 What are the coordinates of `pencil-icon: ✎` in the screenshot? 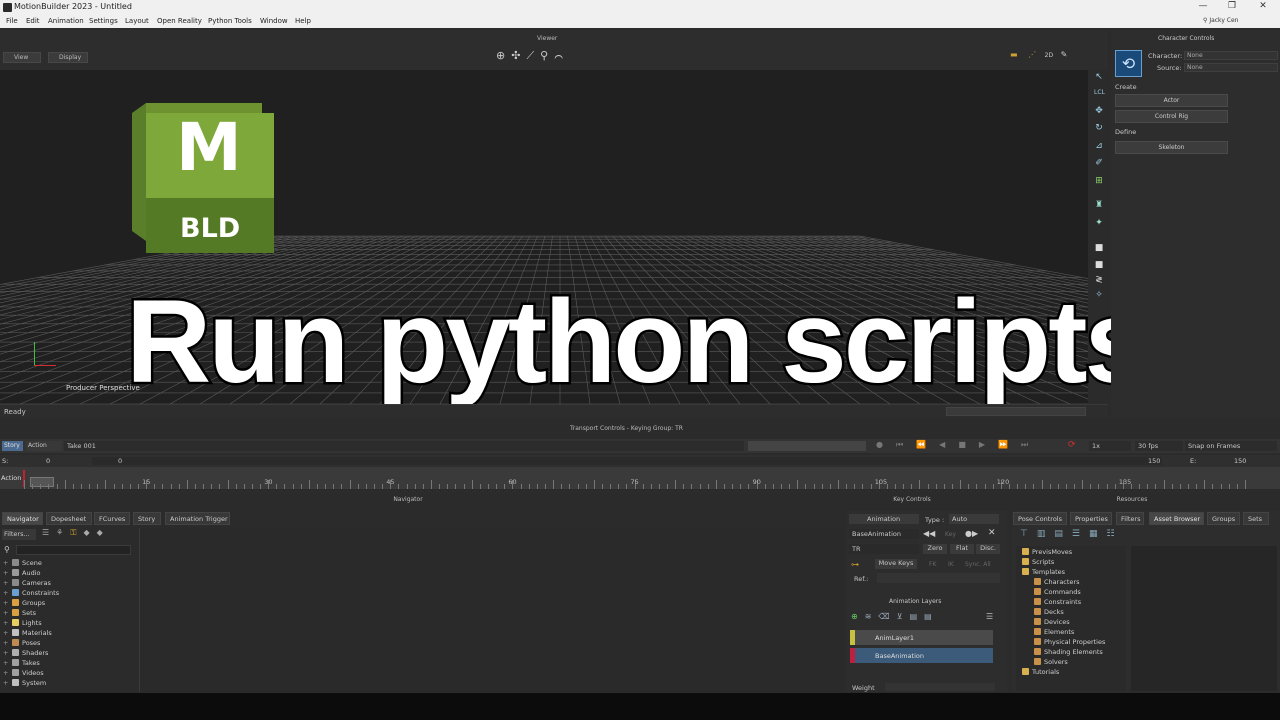 It's located at (1064, 54).